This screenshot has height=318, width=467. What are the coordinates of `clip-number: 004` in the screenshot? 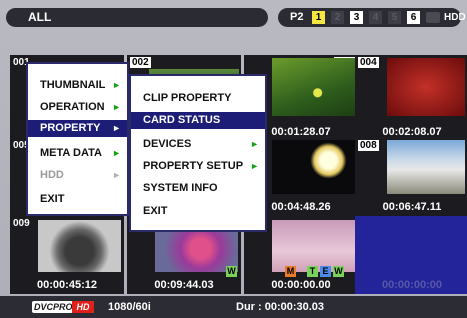 It's located at (368, 62).